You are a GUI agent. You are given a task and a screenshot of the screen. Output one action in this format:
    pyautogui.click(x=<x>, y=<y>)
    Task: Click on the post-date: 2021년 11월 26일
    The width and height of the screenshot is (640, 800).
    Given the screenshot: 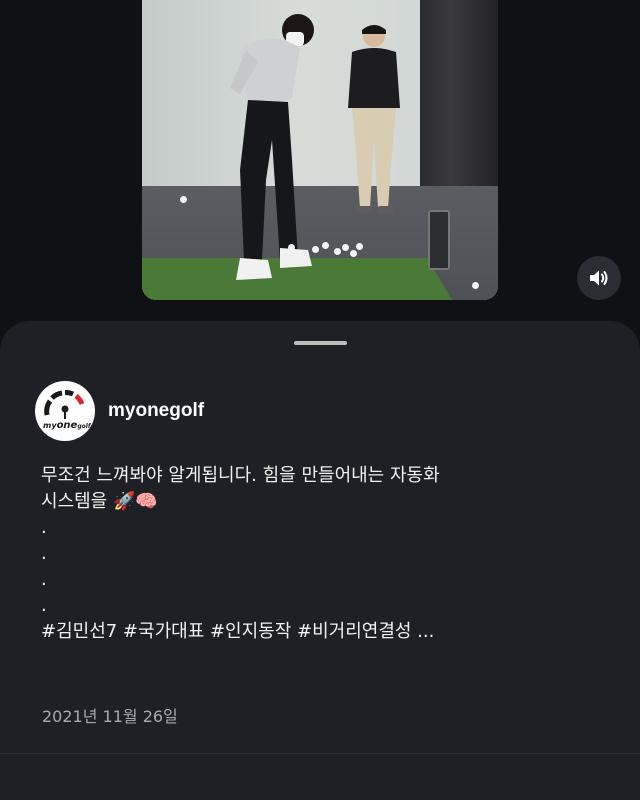 What is the action you would take?
    pyautogui.click(x=110, y=716)
    